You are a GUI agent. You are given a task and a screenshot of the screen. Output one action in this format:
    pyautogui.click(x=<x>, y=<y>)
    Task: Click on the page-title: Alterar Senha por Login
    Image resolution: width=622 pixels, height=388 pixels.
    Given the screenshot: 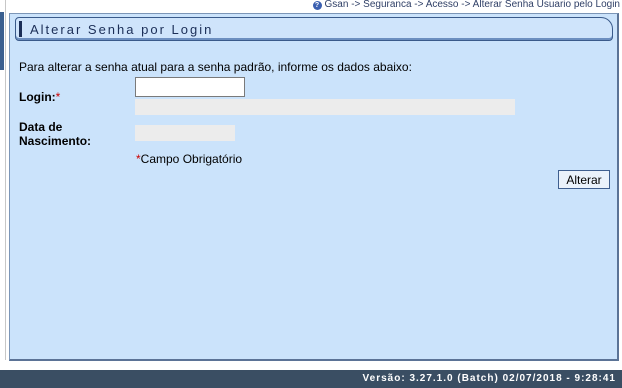 What is the action you would take?
    pyautogui.click(x=122, y=29)
    